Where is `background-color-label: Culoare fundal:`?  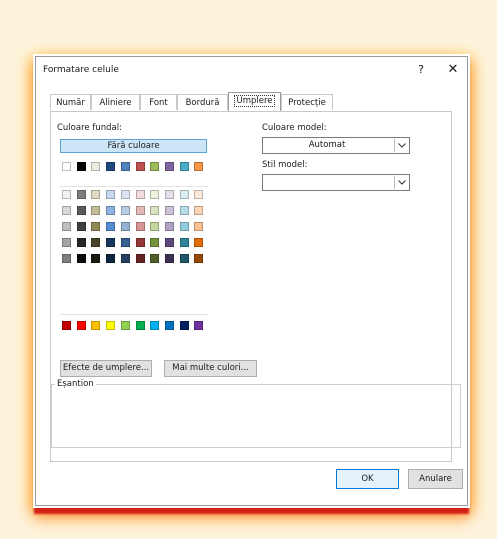
background-color-label: Culoare fundal: is located at coordinates (89, 128).